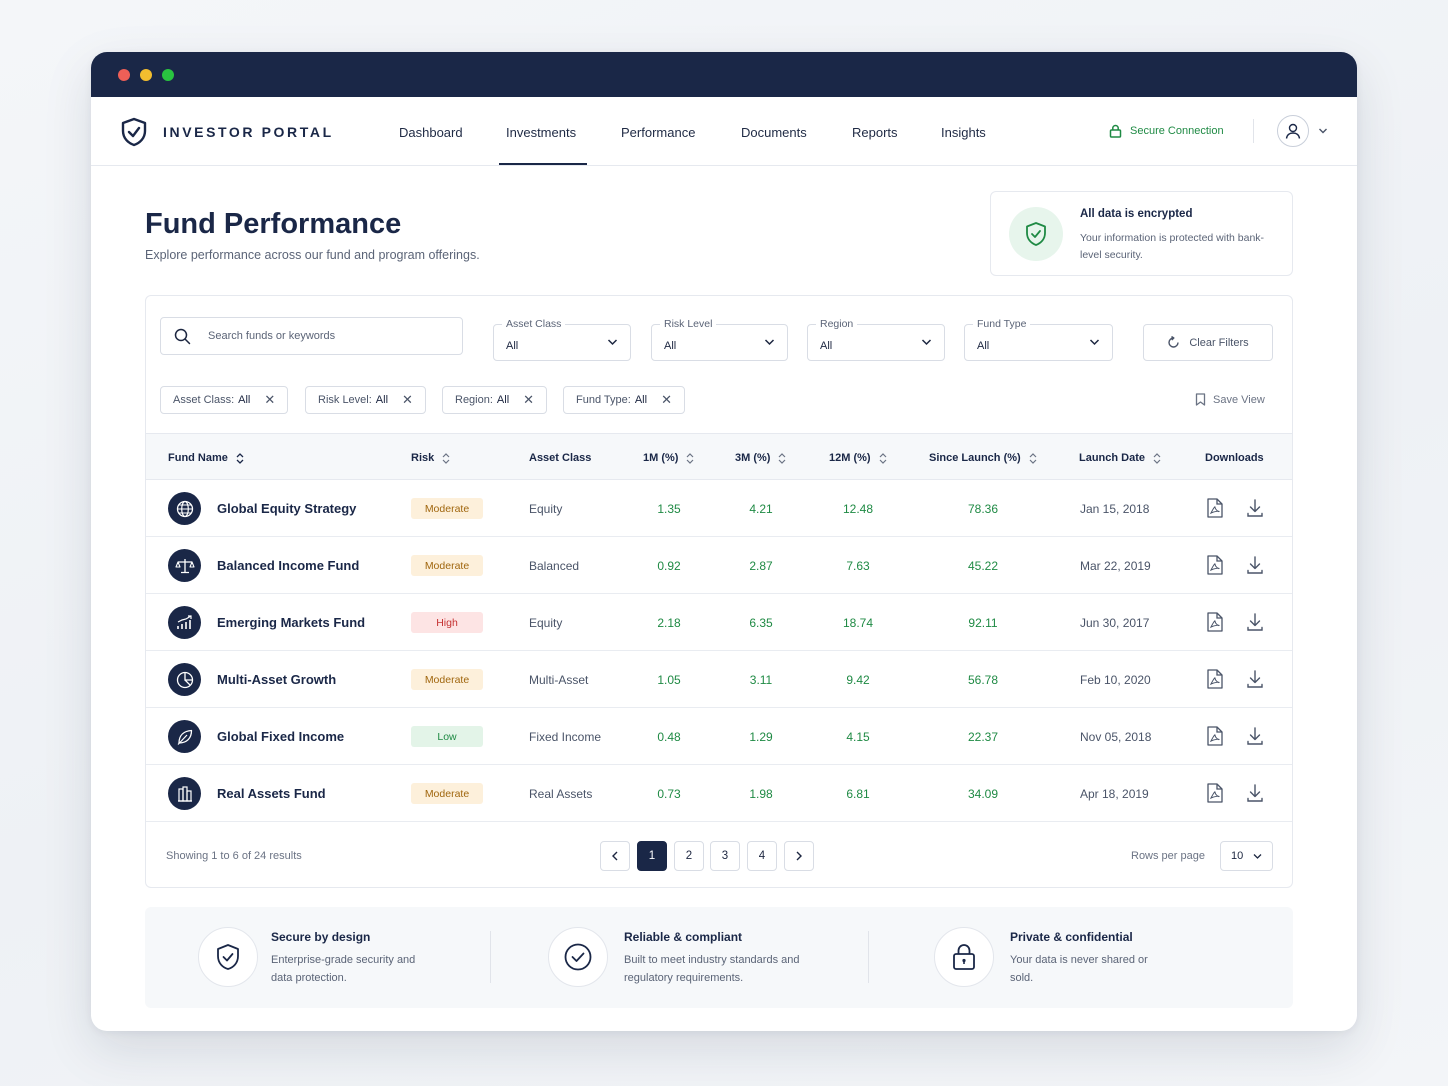 The image size is (1448, 1086). Describe the element at coordinates (760, 458) in the screenshot. I see `column-header-3m: 3M (%)` at that location.